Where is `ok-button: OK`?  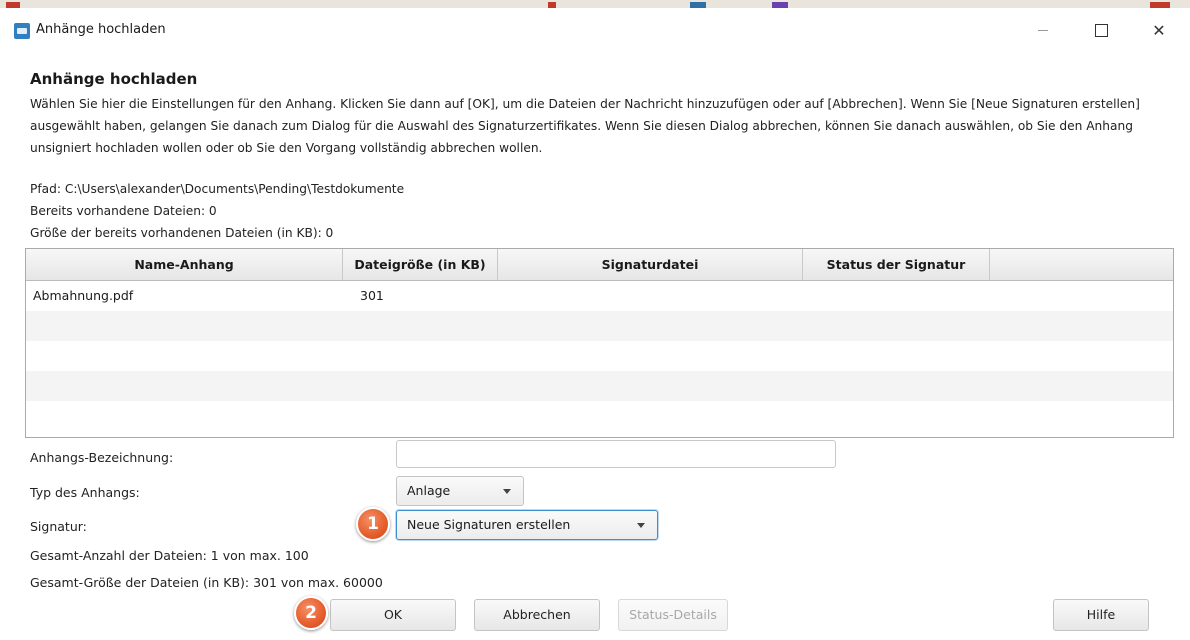
ok-button: OK is located at coordinates (393, 615).